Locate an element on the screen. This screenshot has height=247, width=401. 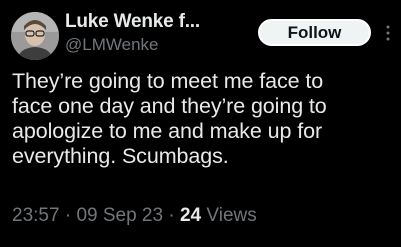
author-handle: @LMWenke is located at coordinates (111, 45).